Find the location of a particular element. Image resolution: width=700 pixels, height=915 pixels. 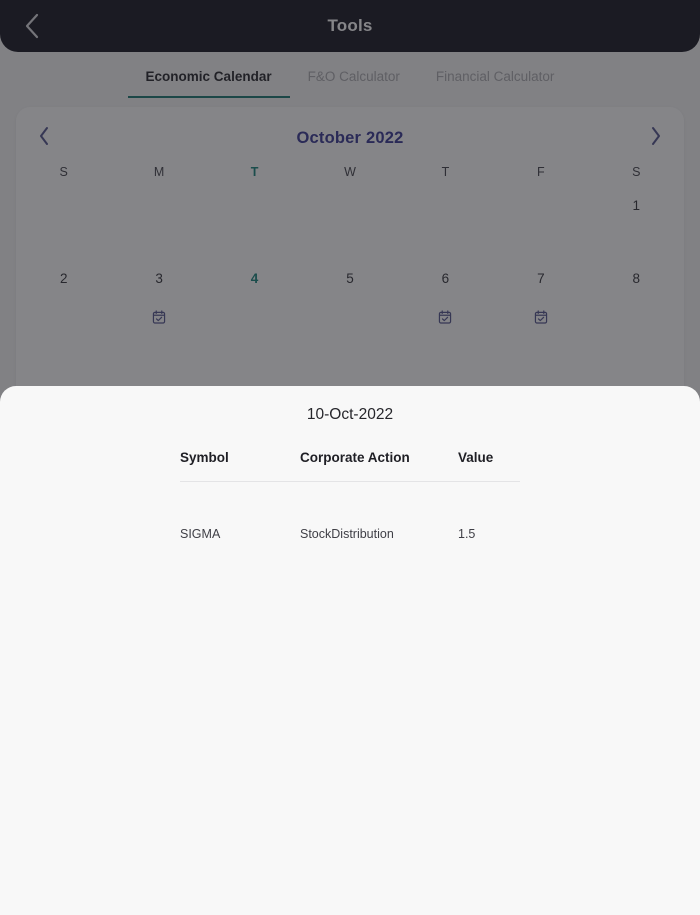

column-header-symbol: Symbol is located at coordinates (204, 457).